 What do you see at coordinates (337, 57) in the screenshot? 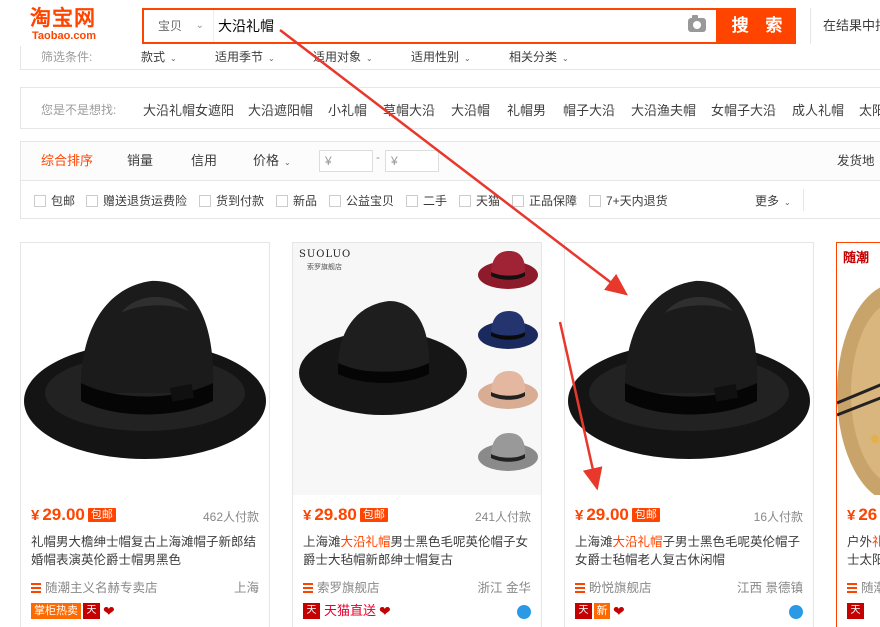
I see `filter-item-label: 适用对象` at bounding box center [337, 57].